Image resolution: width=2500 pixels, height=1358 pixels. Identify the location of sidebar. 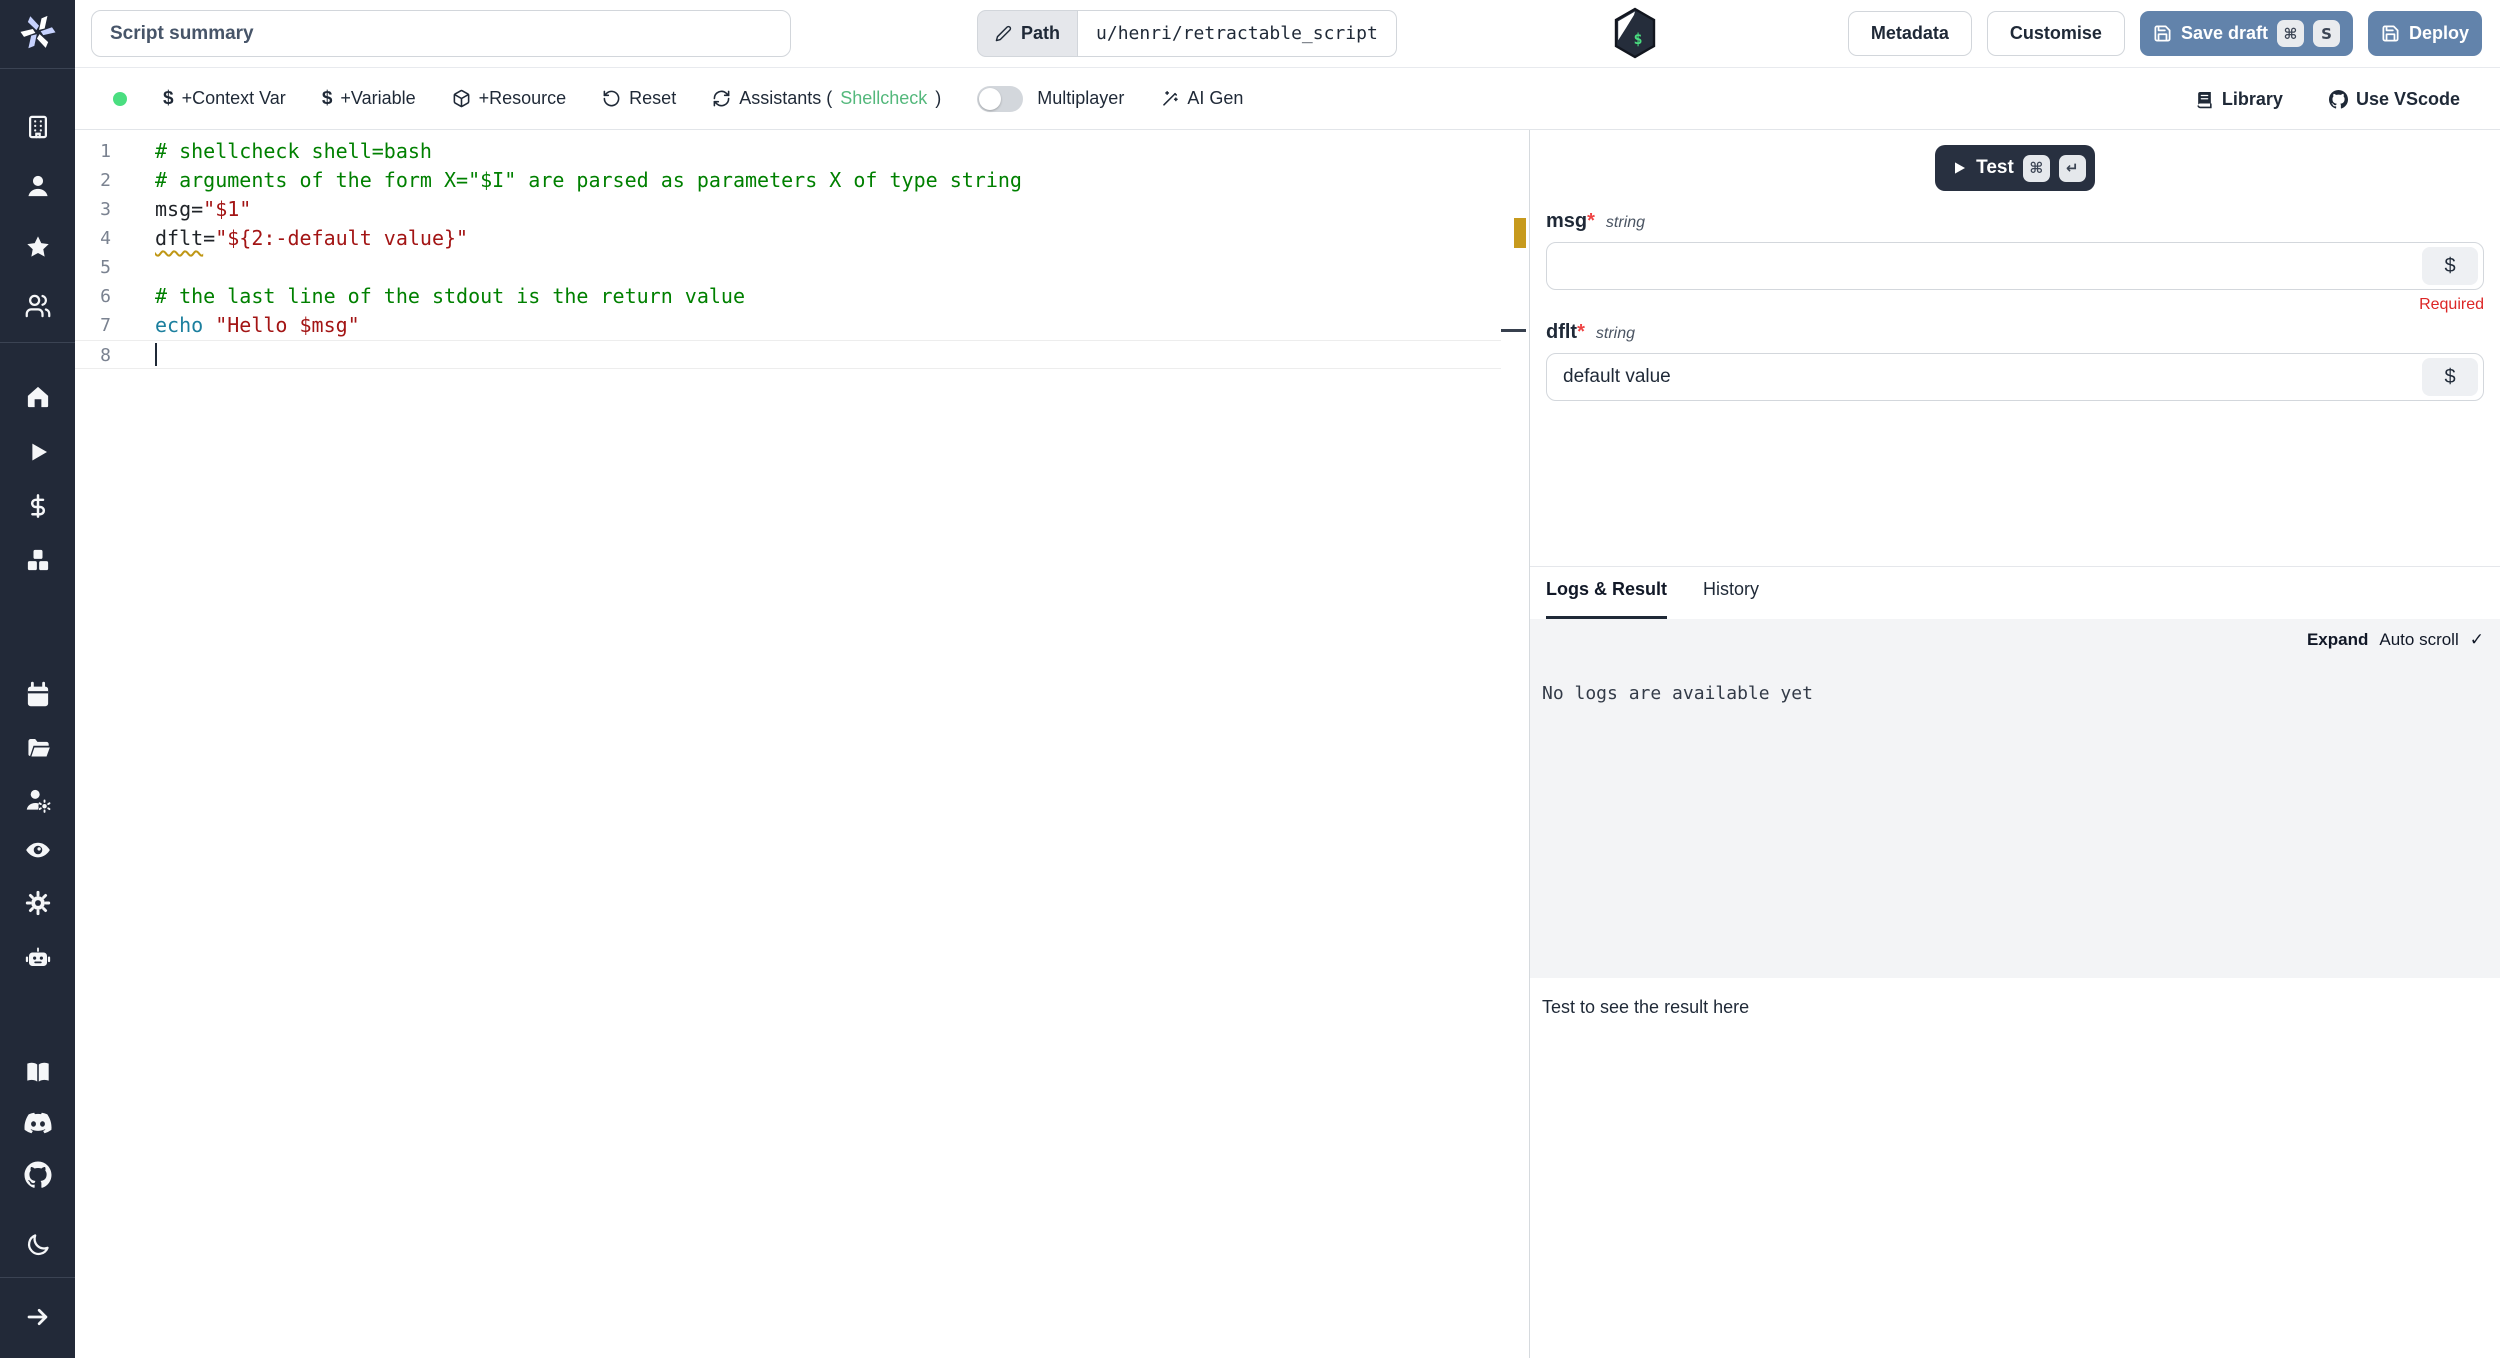
(37, 679).